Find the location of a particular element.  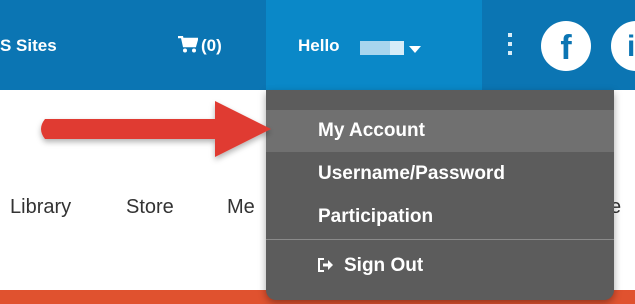

linkedin-icon: in is located at coordinates (623, 46).